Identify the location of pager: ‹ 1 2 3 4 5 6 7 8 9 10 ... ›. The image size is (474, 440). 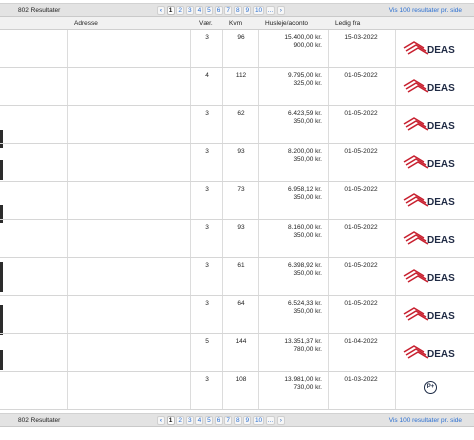
(221, 421).